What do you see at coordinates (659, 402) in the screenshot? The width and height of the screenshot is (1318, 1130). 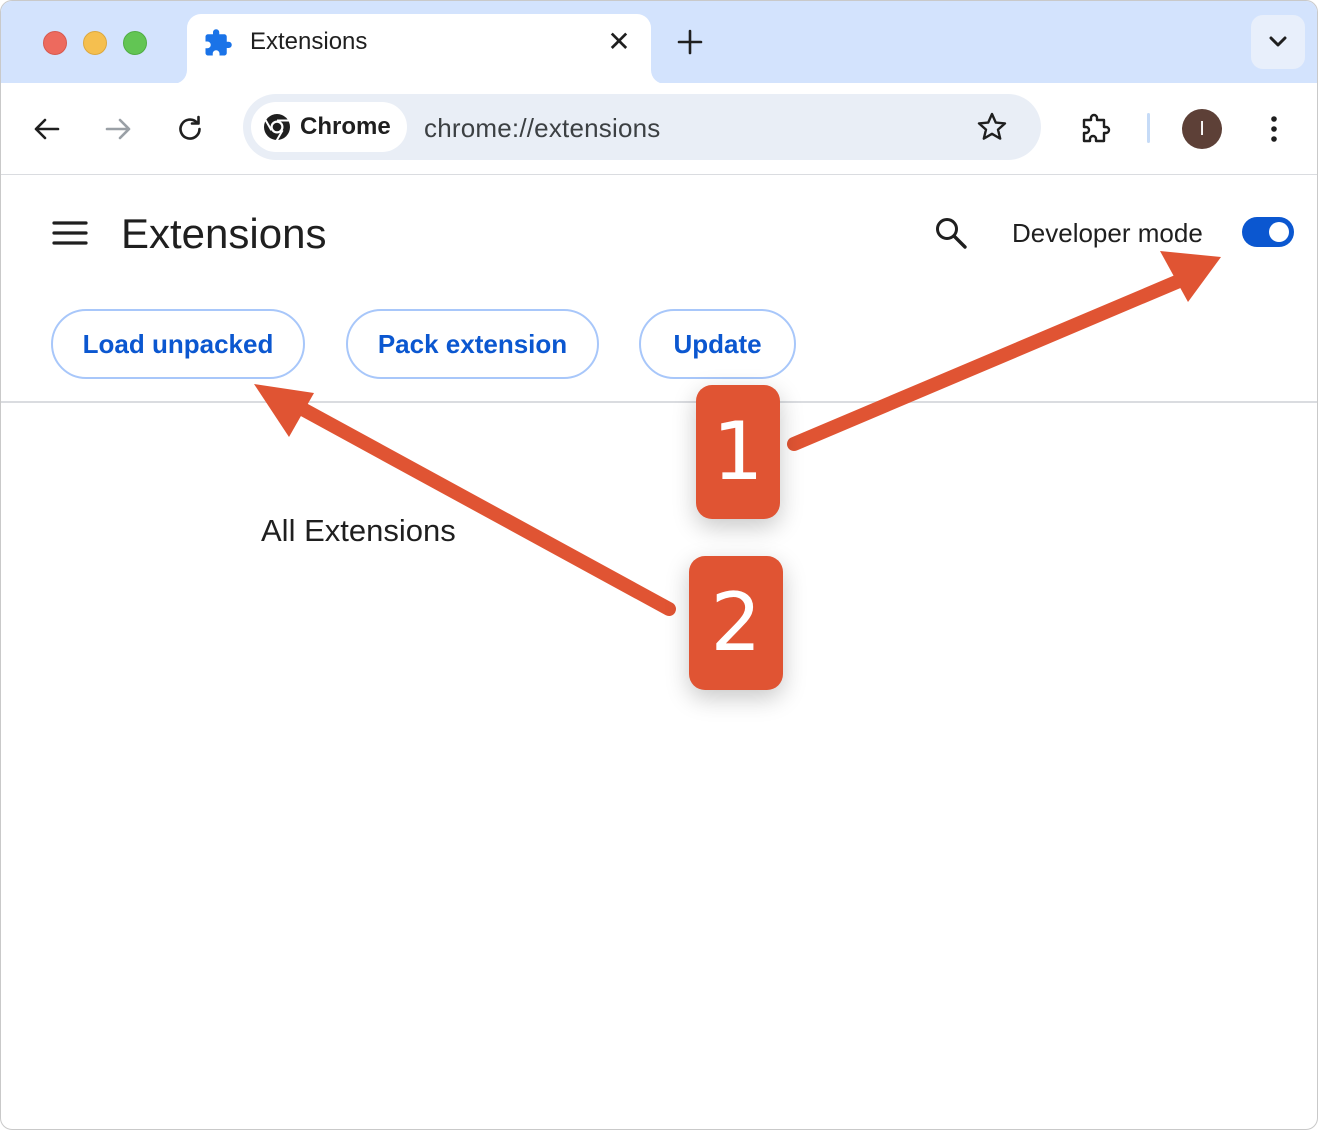 I see `toolbar-separator` at bounding box center [659, 402].